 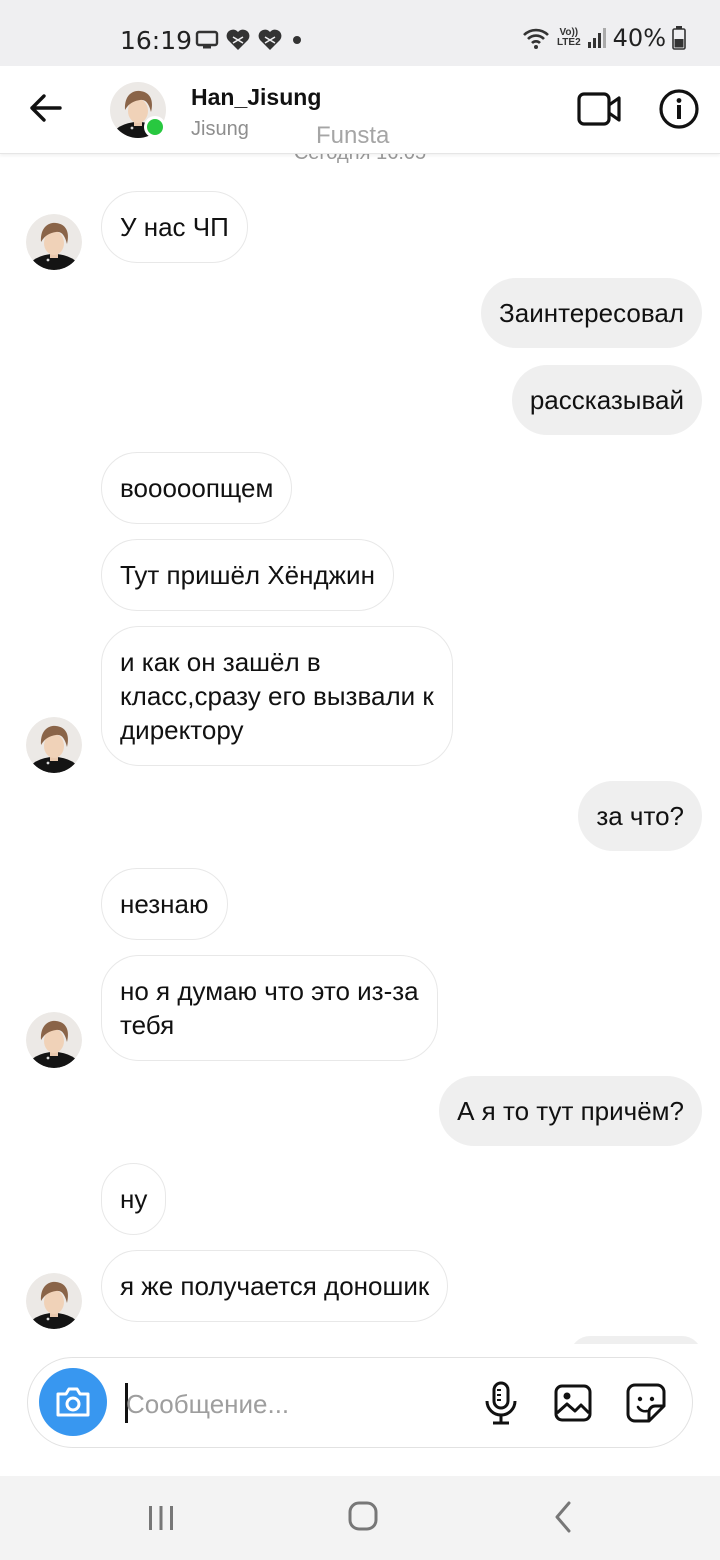 What do you see at coordinates (570, 1111) in the screenshot?
I see `message-bubble-outgoing: А я то тут причём?` at bounding box center [570, 1111].